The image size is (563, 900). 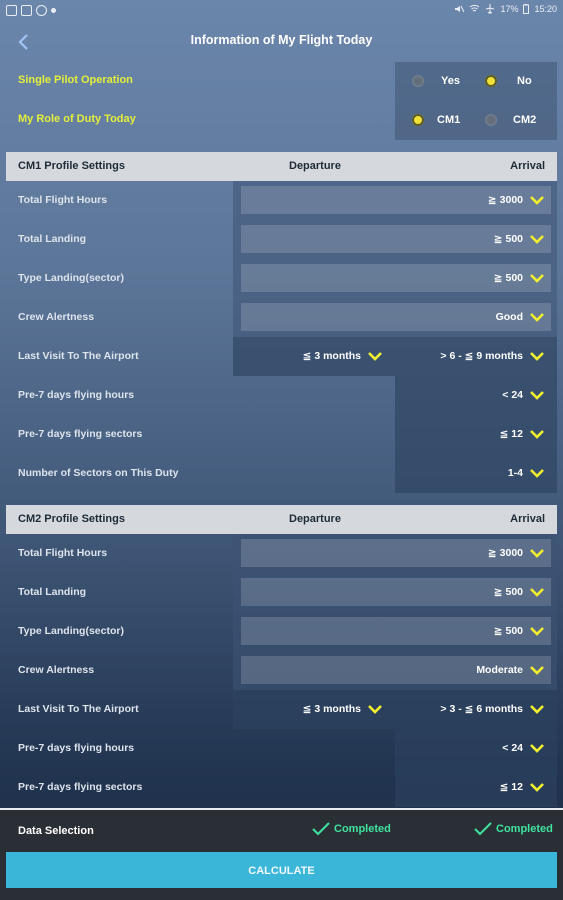 What do you see at coordinates (509, 317) in the screenshot?
I see `select-value: Good` at bounding box center [509, 317].